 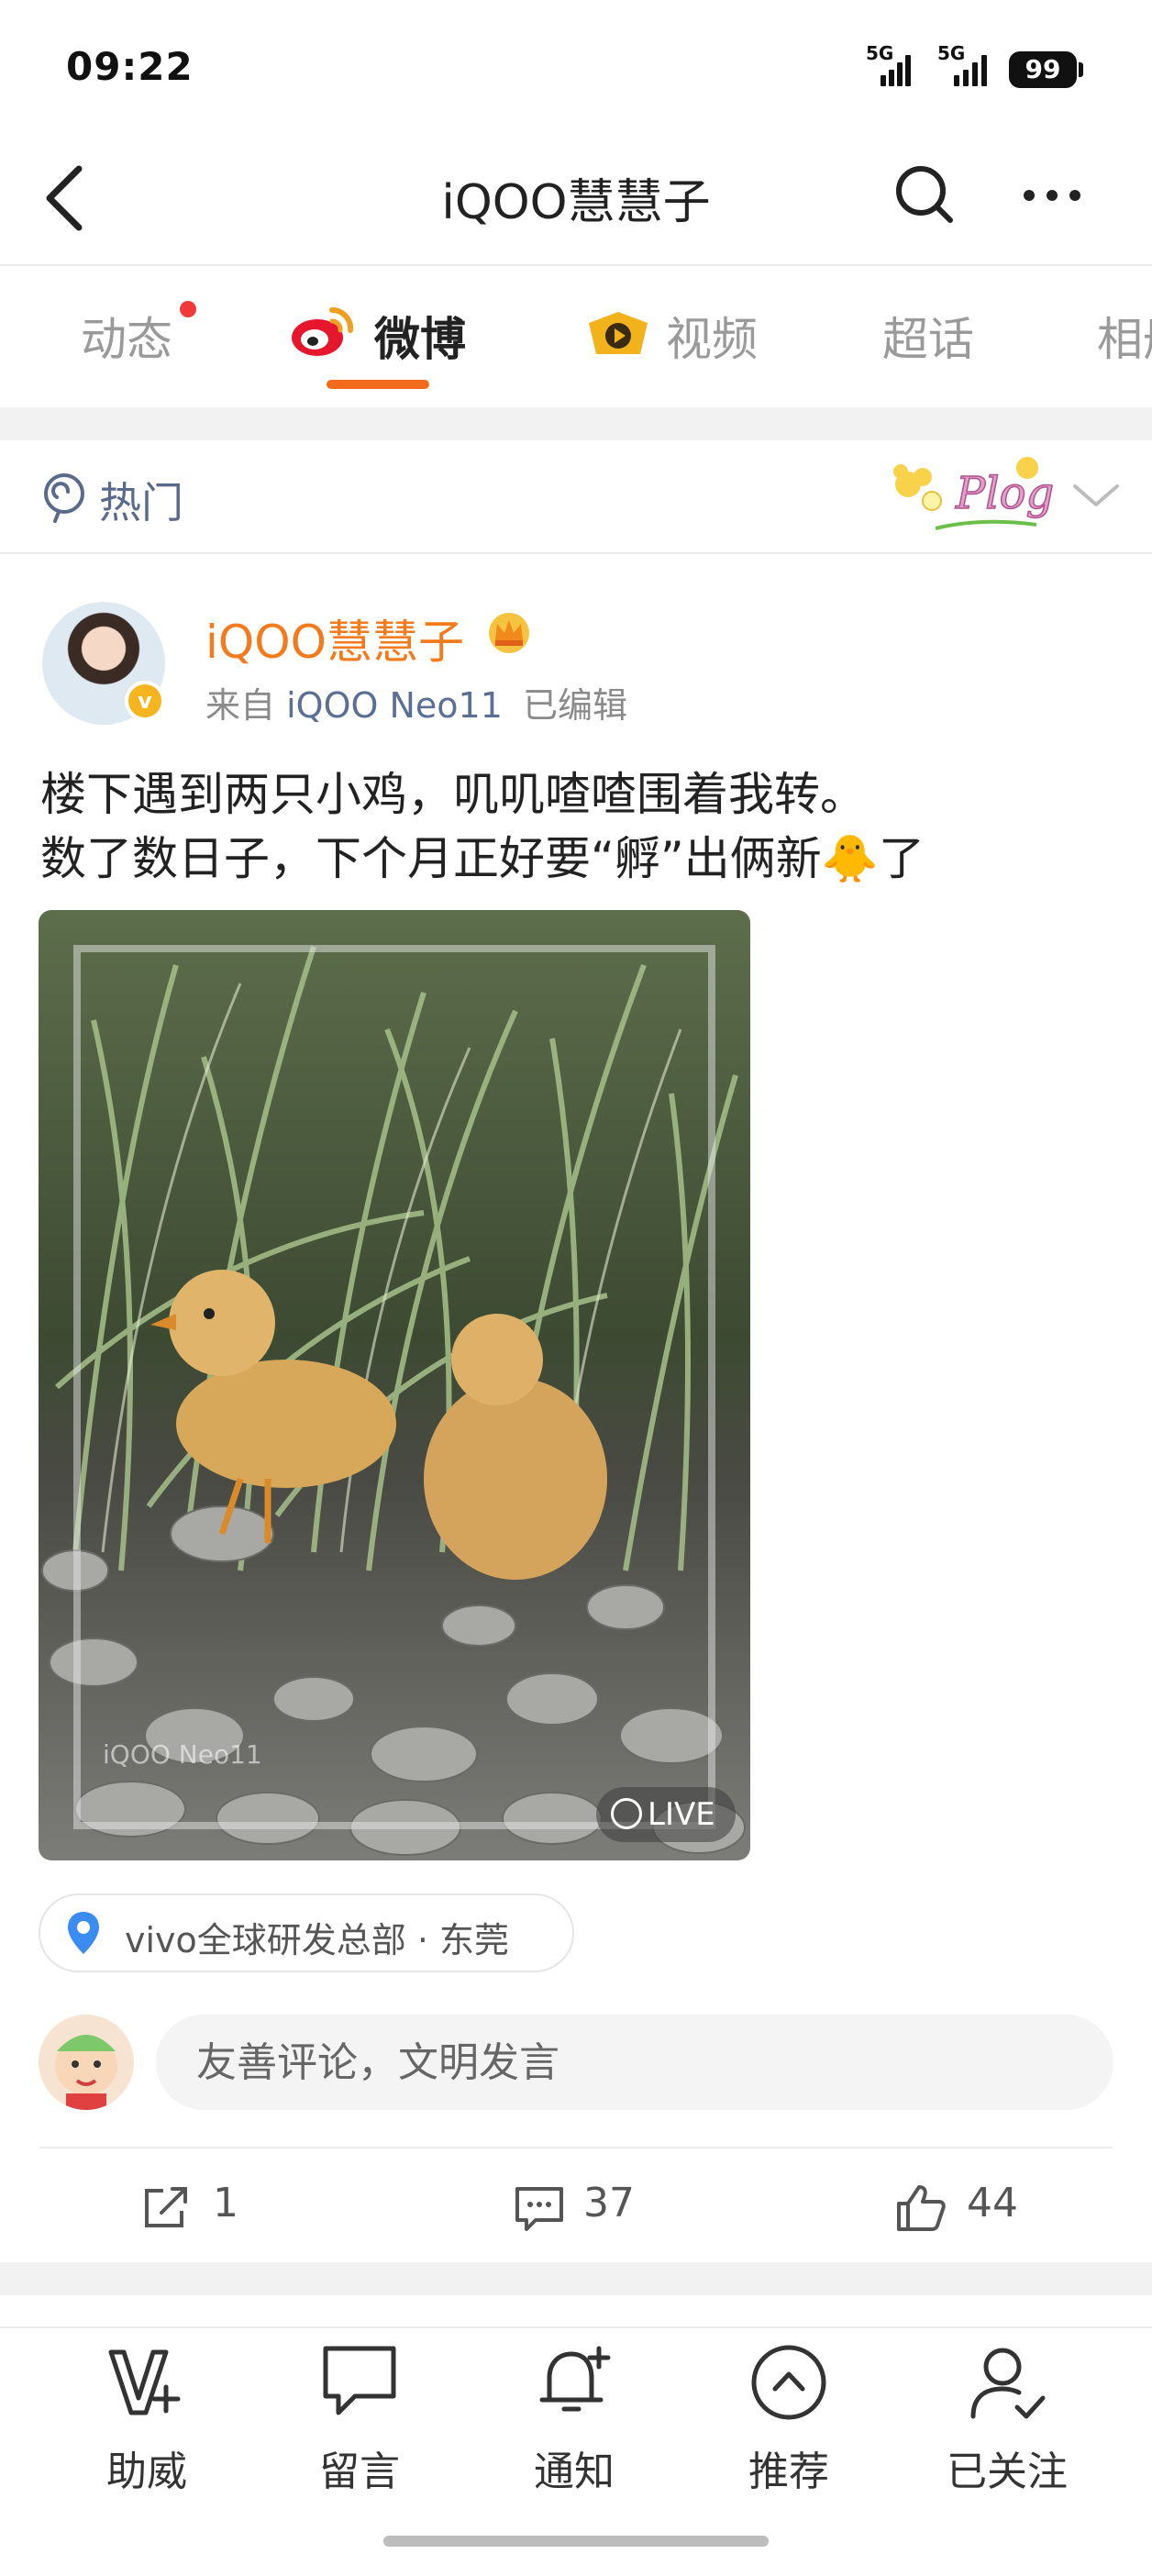 What do you see at coordinates (1008, 2383) in the screenshot?
I see `followed-user-icon` at bounding box center [1008, 2383].